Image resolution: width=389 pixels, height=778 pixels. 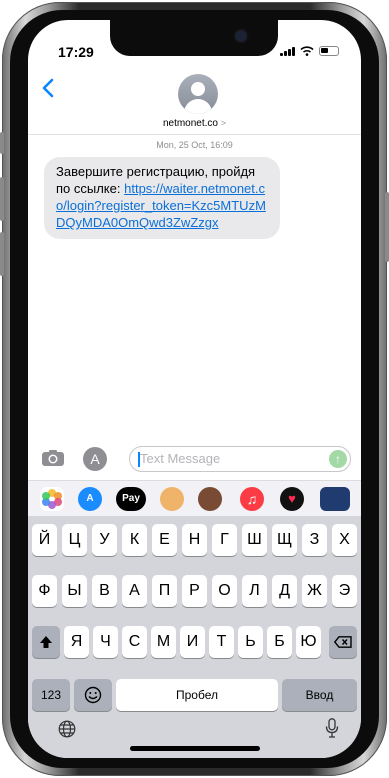 What do you see at coordinates (319, 695) in the screenshot?
I see `return-key: Ввод` at bounding box center [319, 695].